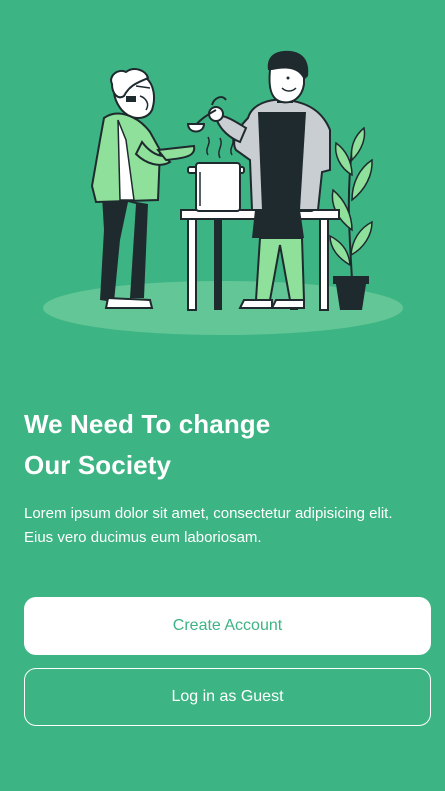 The height and width of the screenshot is (791, 445). What do you see at coordinates (227, 626) in the screenshot?
I see `create-account-button: Create Account` at bounding box center [227, 626].